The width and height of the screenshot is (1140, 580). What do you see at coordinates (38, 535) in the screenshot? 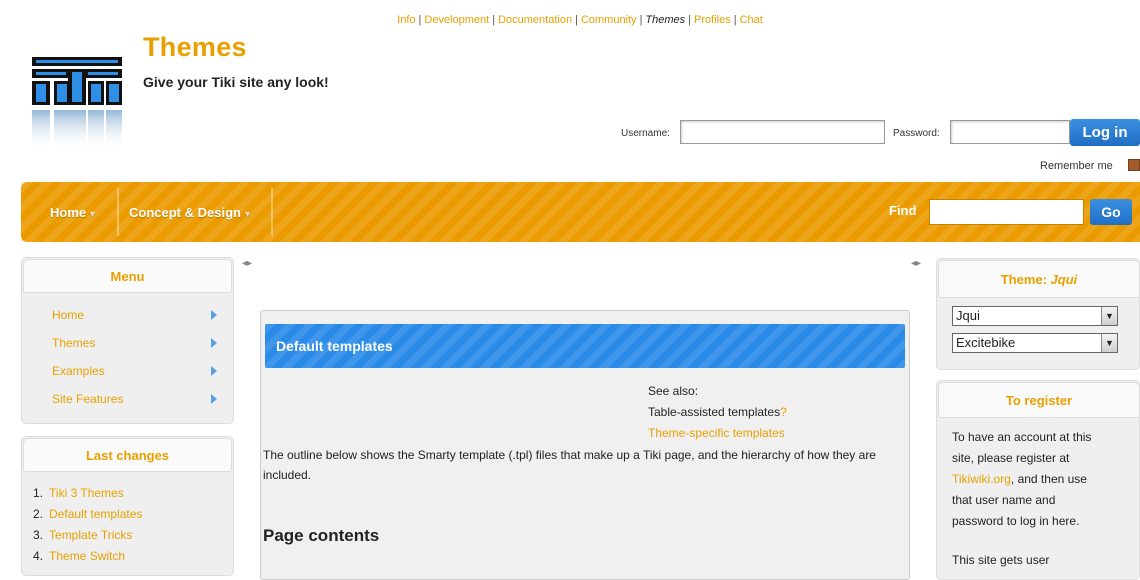
I see `list-number: 3.` at bounding box center [38, 535].